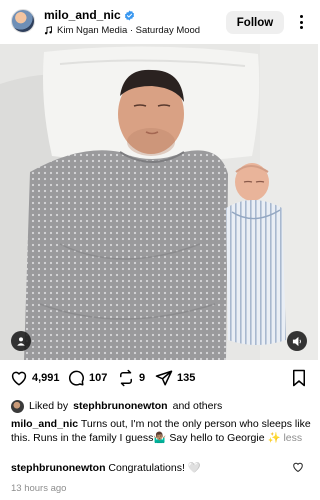  Describe the element at coordinates (44, 424) in the screenshot. I see `caption-username: milo_and_nic` at that location.